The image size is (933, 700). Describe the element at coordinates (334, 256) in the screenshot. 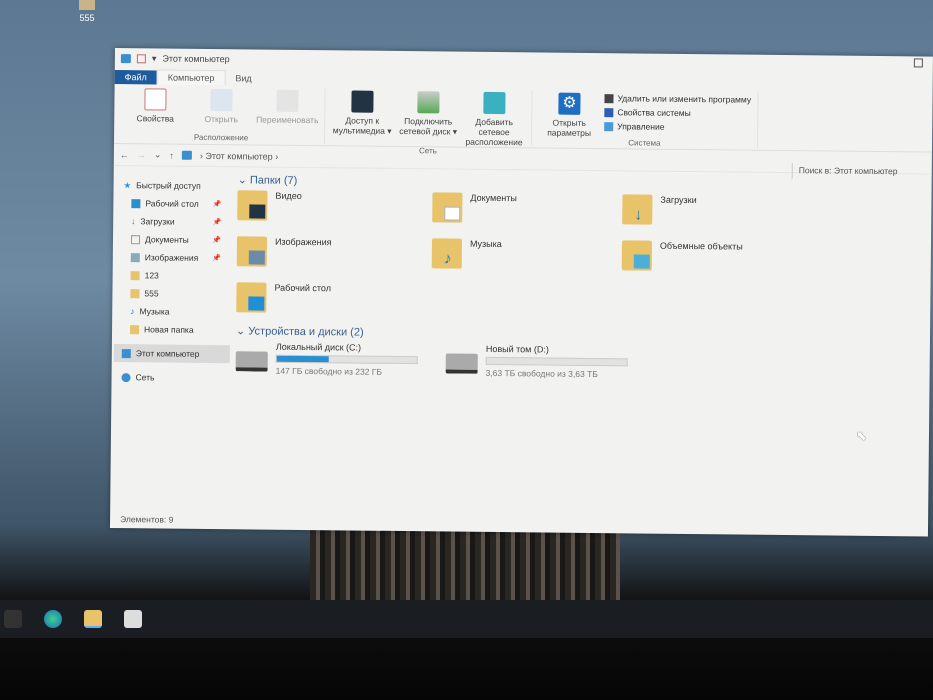

I see `folder-pictures: Изображения` at that location.